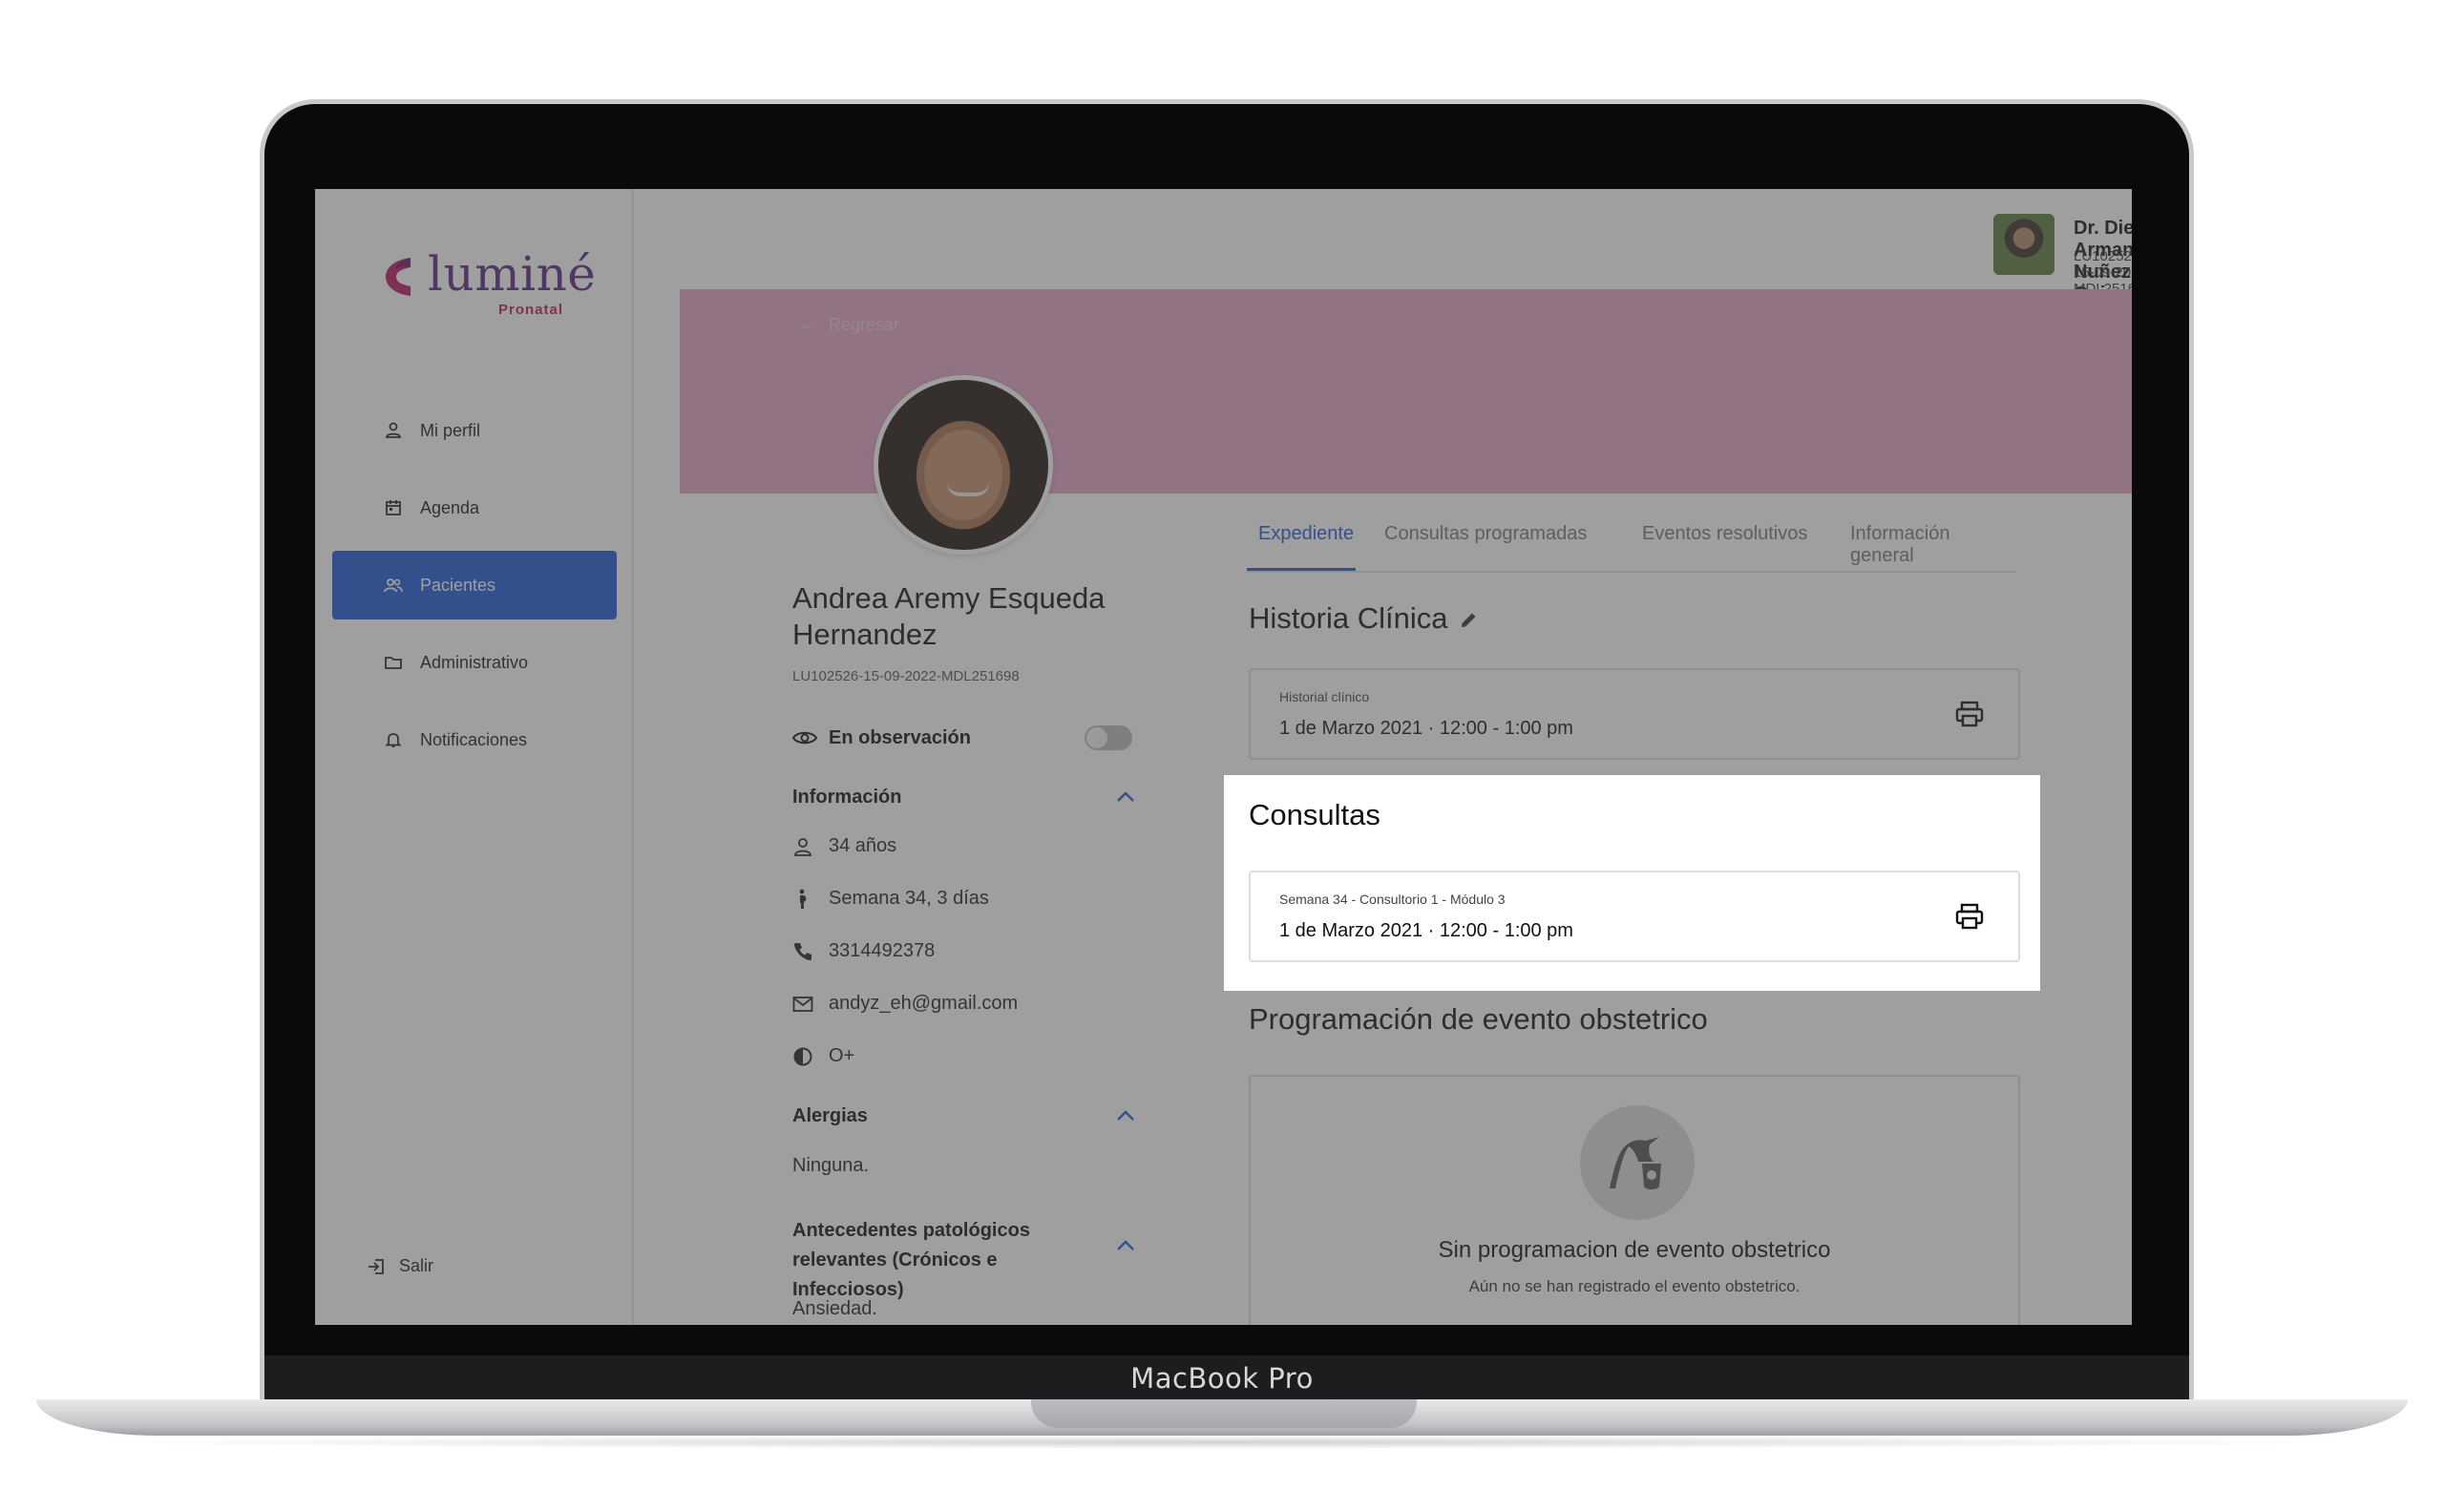 The image size is (2444, 1512). What do you see at coordinates (394, 430) in the screenshot?
I see `user-icon` at bounding box center [394, 430].